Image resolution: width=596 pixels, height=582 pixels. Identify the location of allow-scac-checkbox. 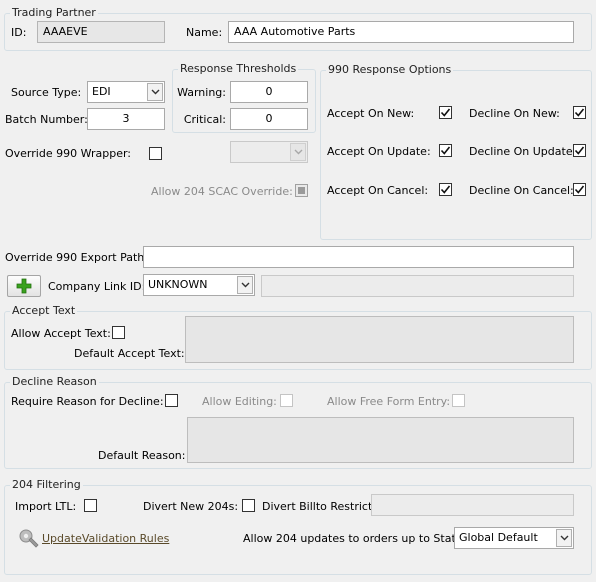
(301, 190).